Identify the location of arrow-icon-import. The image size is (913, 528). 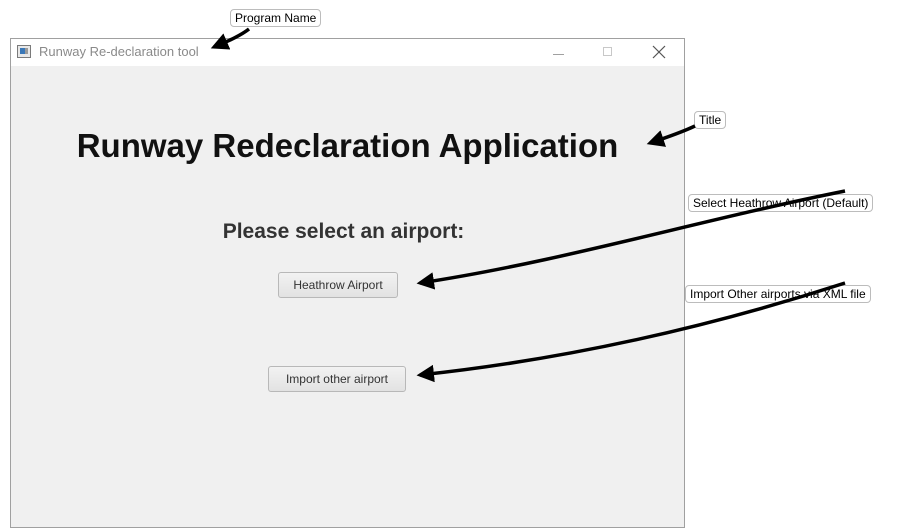
(631, 332).